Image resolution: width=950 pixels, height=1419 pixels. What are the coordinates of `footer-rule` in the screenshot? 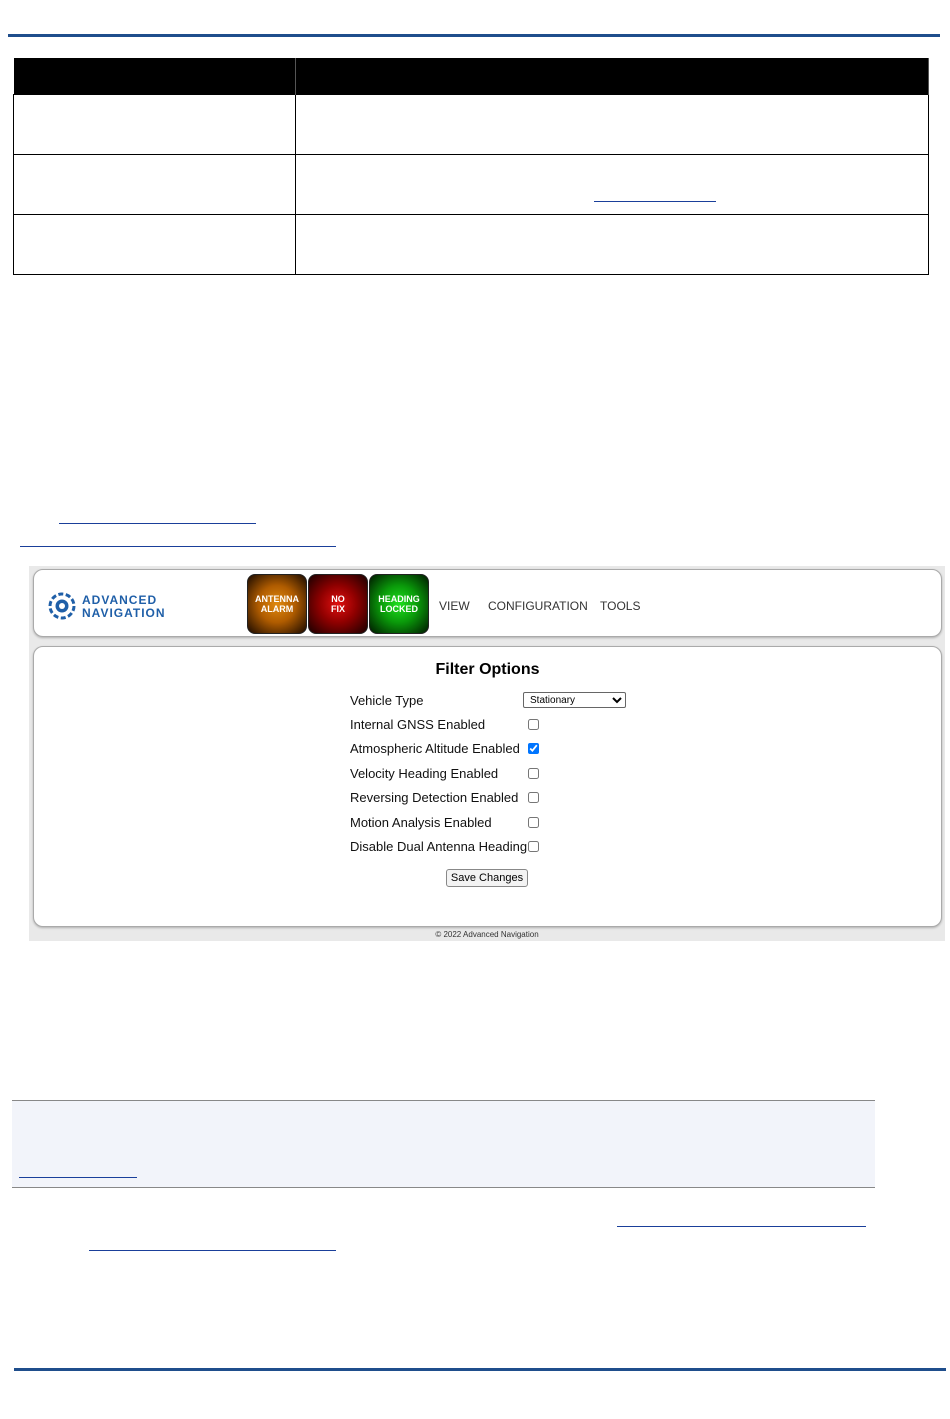 It's located at (480, 1369).